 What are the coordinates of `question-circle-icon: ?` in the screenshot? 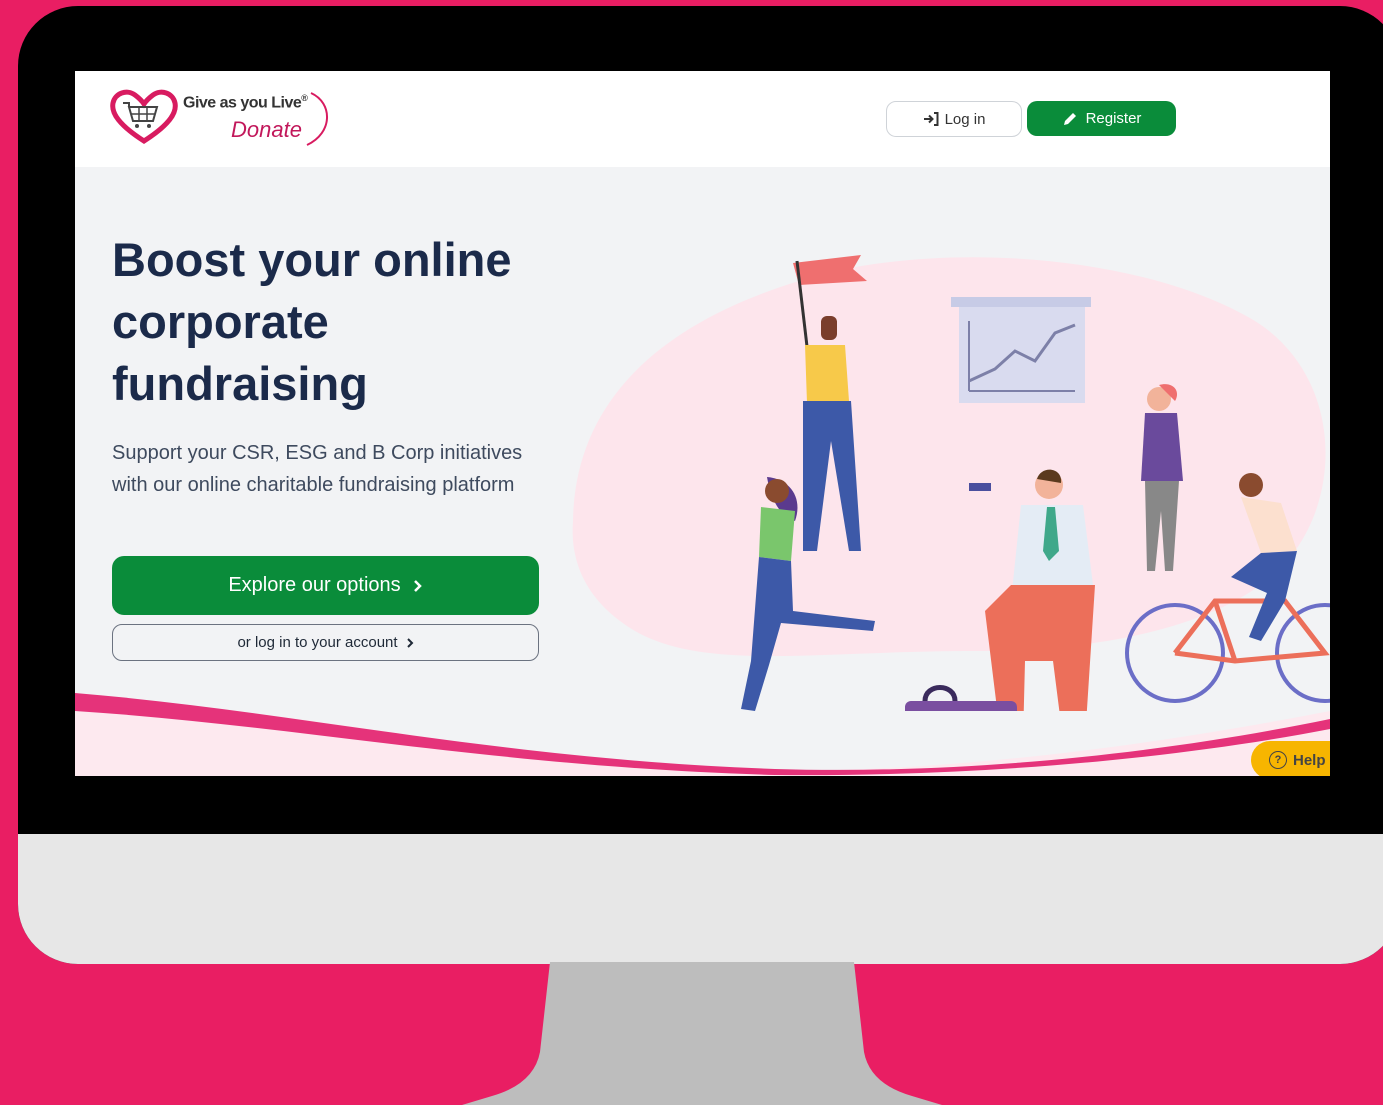 It's located at (1278, 760).